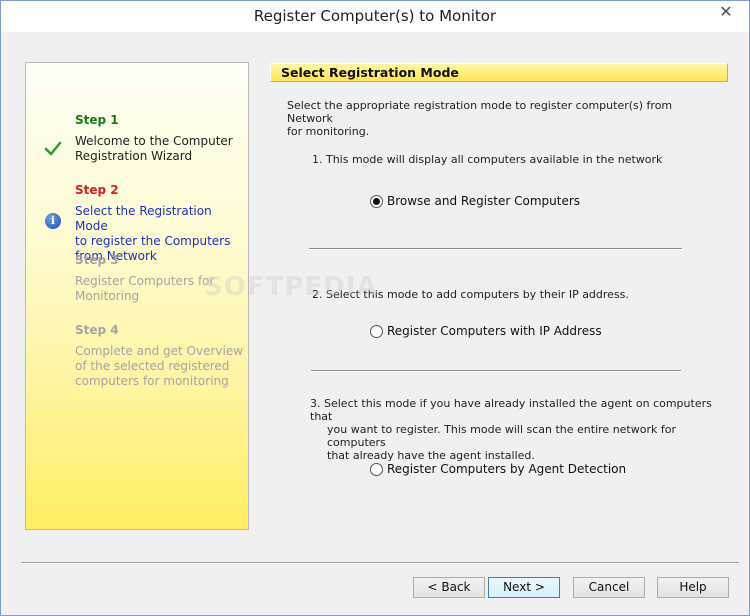  Describe the element at coordinates (499, 72) in the screenshot. I see `section-header: Select Registration Mode` at that location.